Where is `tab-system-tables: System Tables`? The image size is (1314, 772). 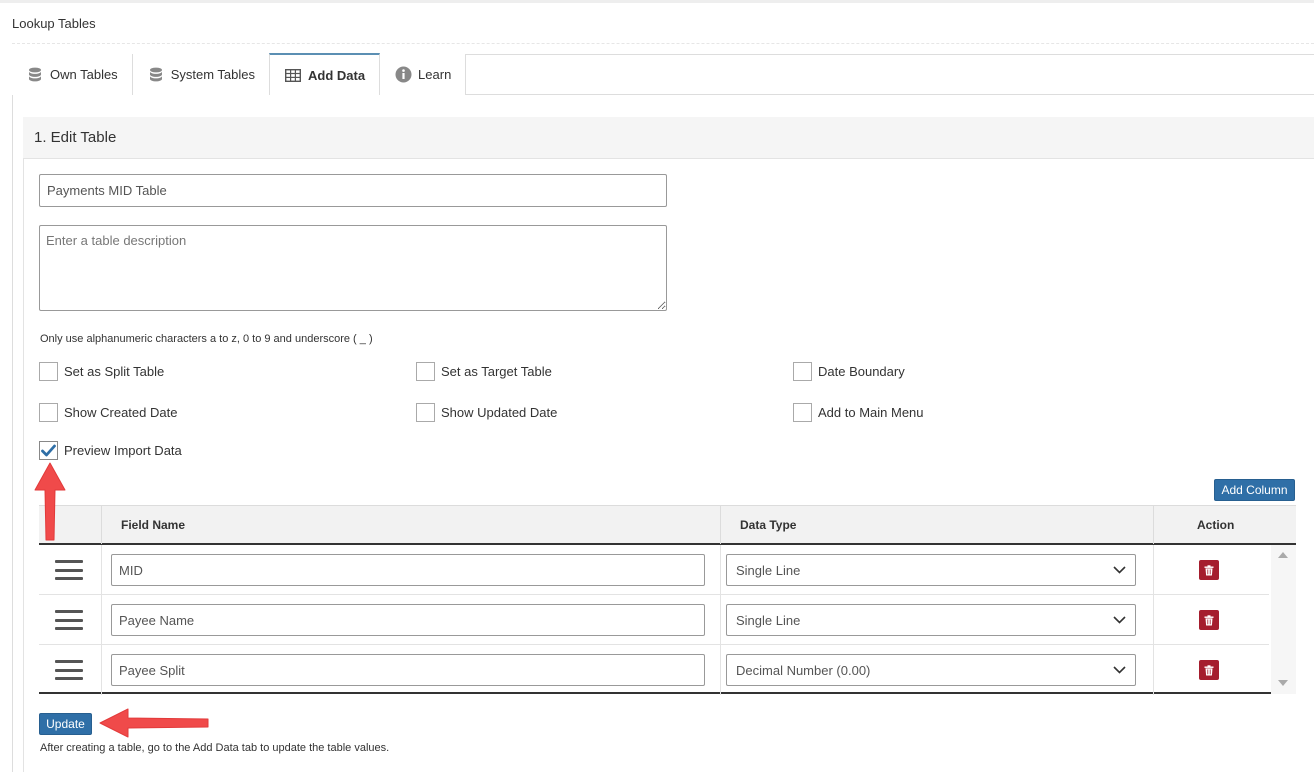
tab-system-tables: System Tables is located at coordinates (201, 74).